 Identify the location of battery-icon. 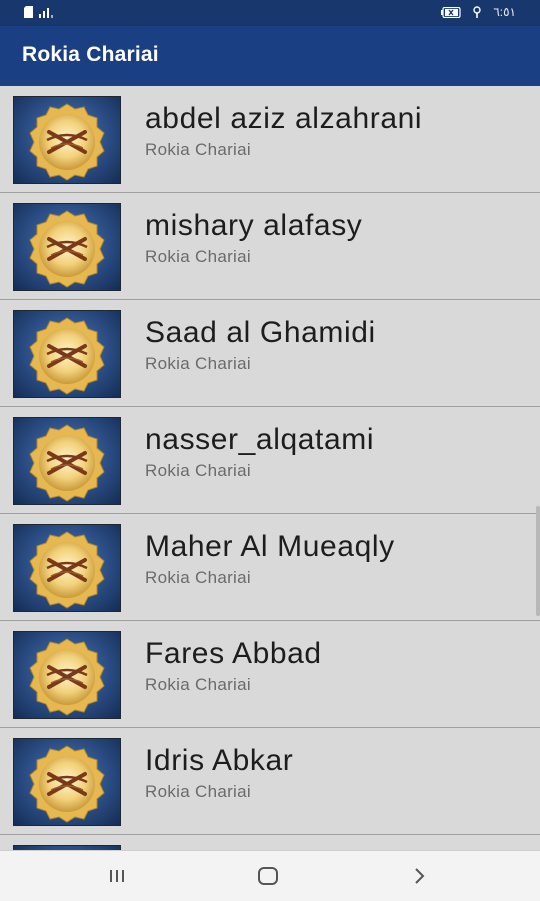
(451, 12).